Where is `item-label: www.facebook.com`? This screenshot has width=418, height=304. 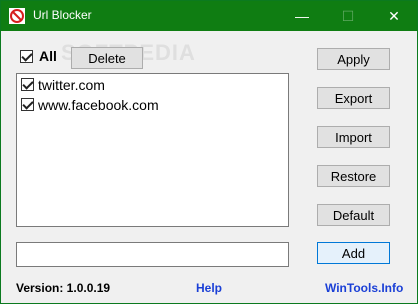
item-label: www.facebook.com is located at coordinates (98, 105).